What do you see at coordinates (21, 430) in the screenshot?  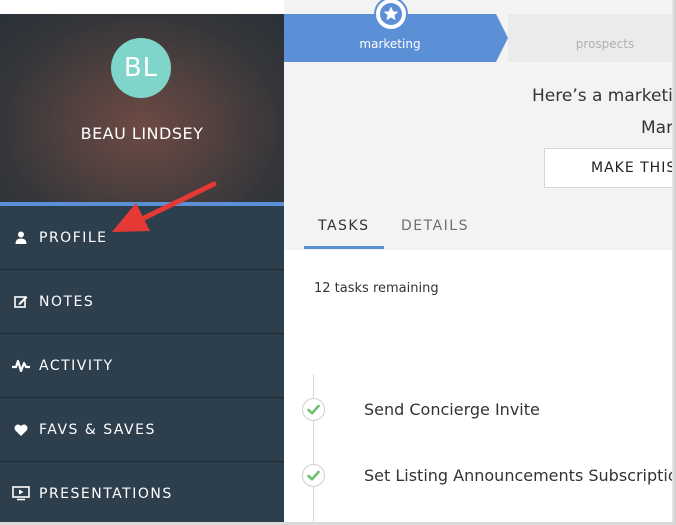 I see `heart-icon` at bounding box center [21, 430].